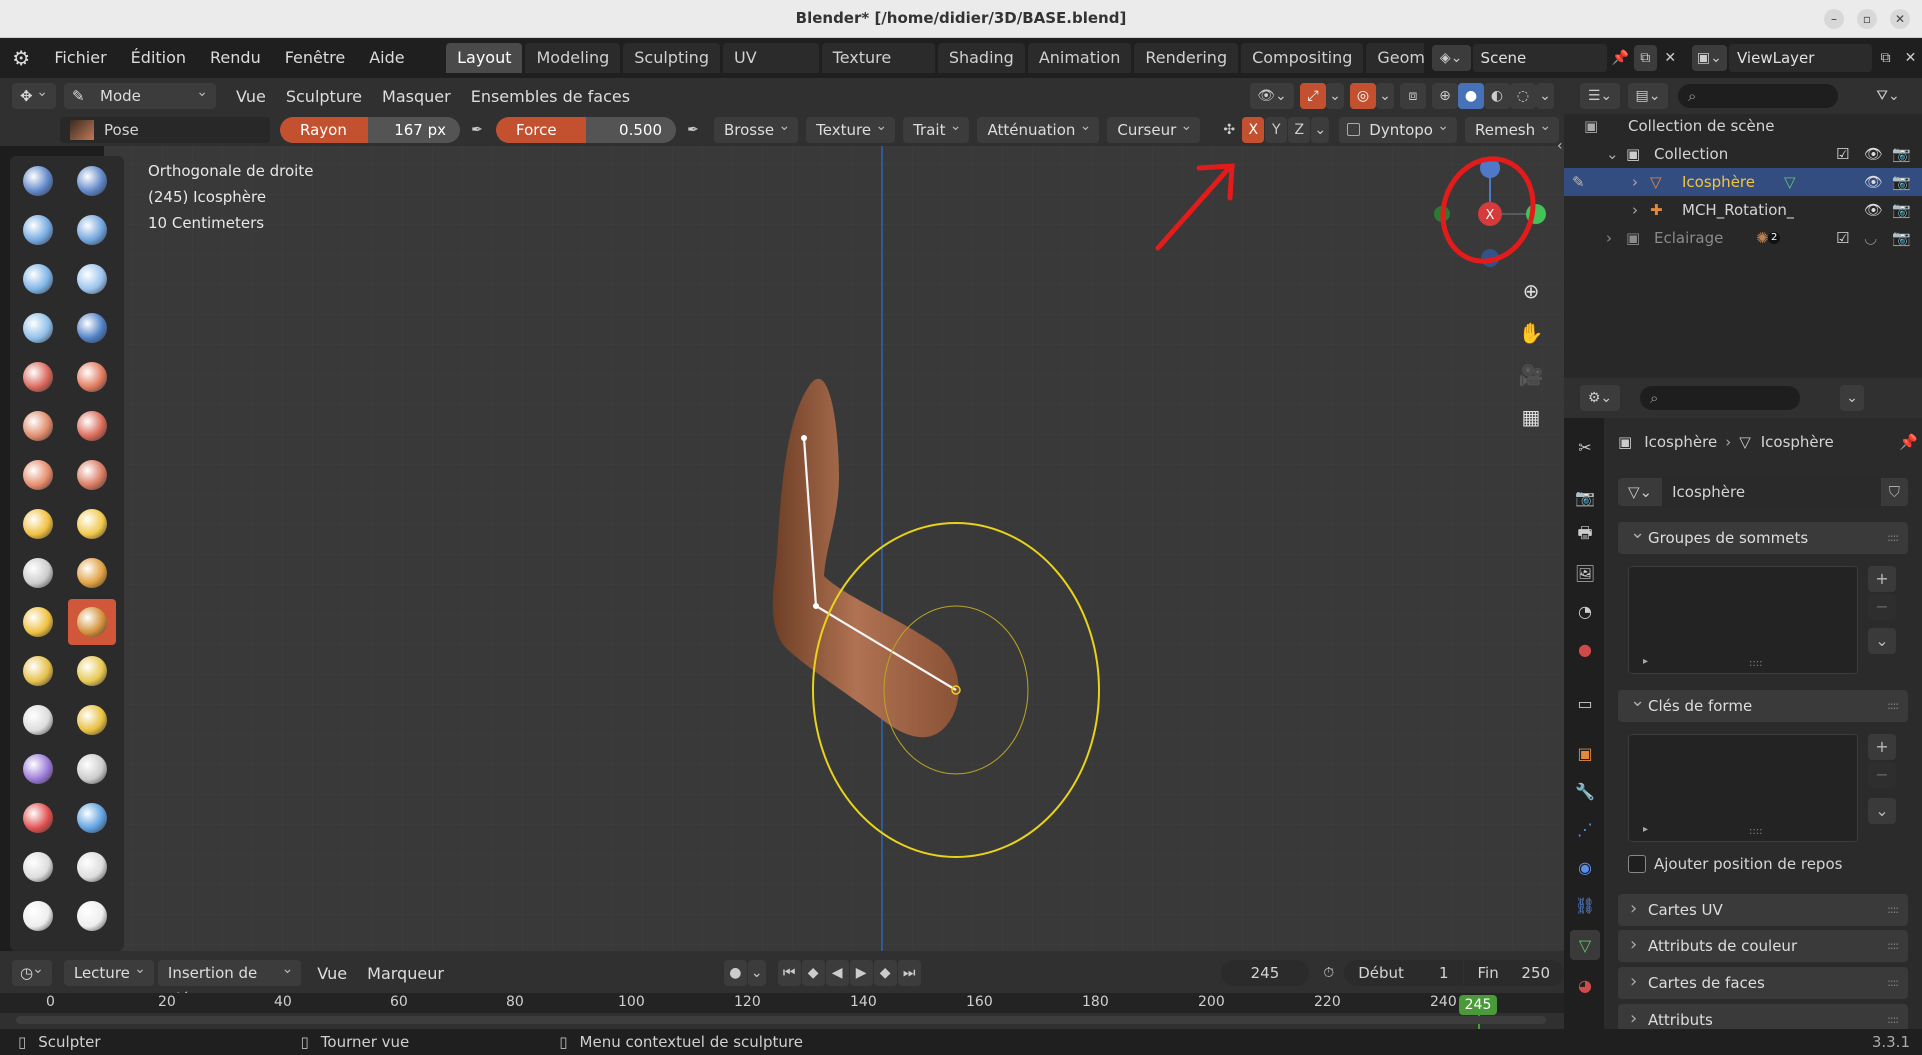 Image resolution: width=1922 pixels, height=1055 pixels. I want to click on wireframe-shading-icon: ⊕, so click(1445, 96).